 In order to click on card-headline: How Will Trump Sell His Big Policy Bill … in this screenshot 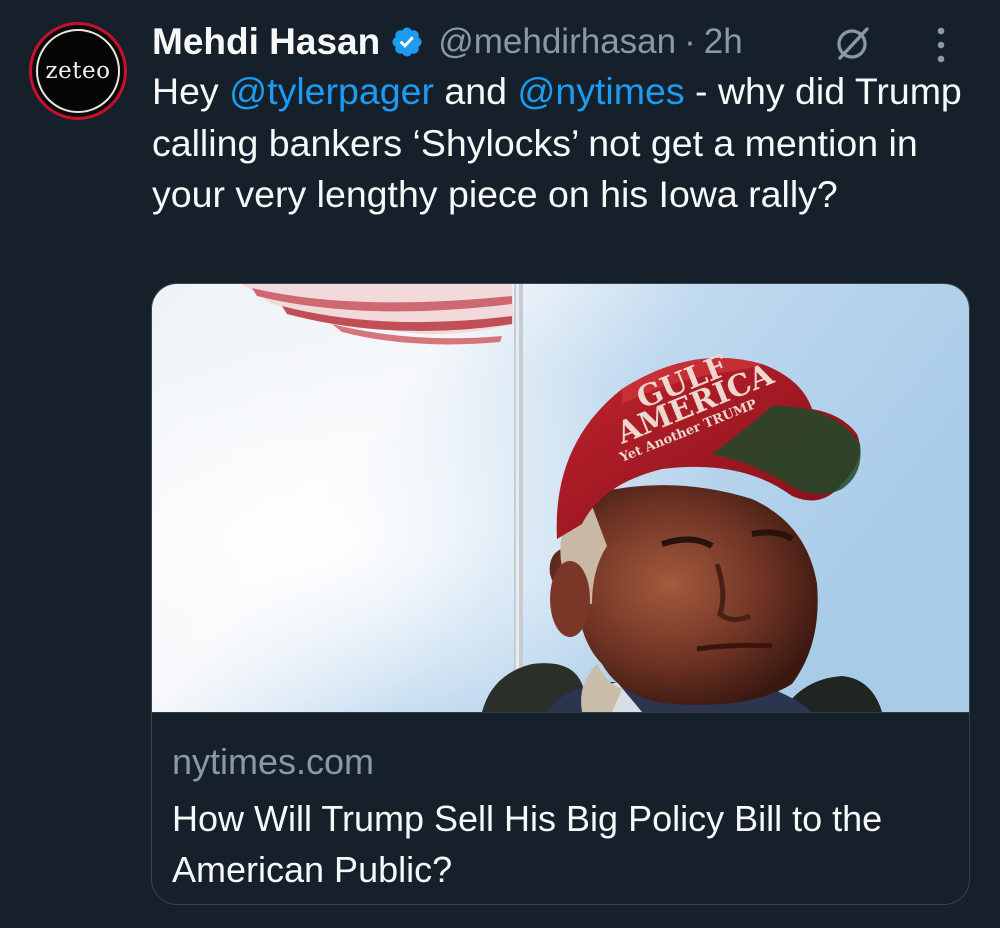, I will do `click(567, 844)`.